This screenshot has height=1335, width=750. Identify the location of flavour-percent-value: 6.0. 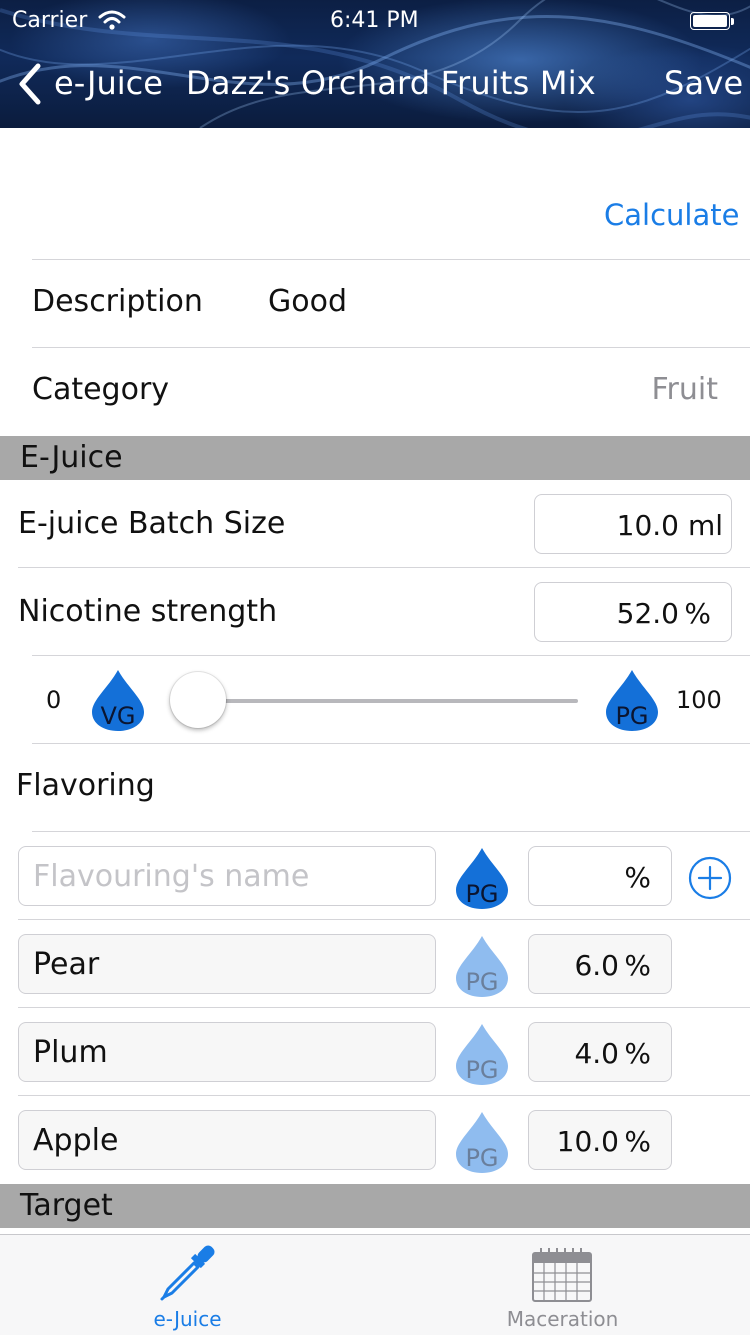
(596, 965).